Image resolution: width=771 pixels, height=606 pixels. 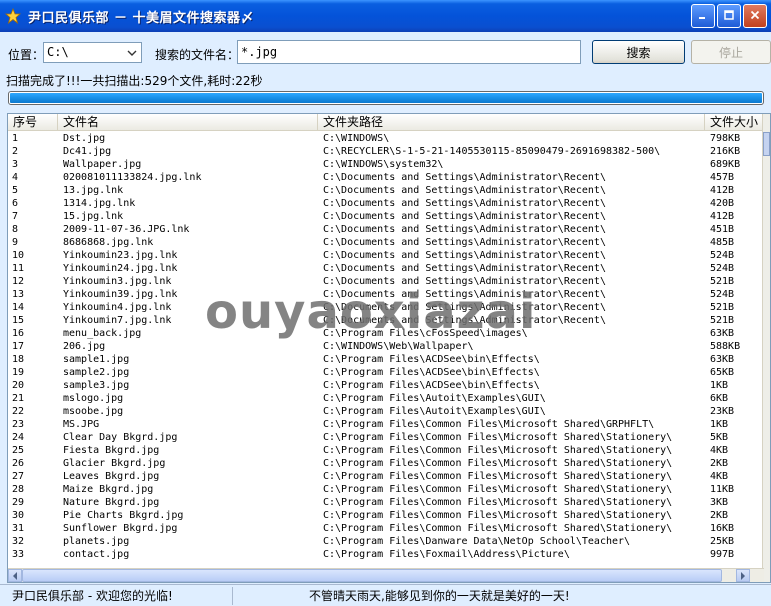 What do you see at coordinates (722, 411) in the screenshot?
I see `cell-size: 23KB` at bounding box center [722, 411].